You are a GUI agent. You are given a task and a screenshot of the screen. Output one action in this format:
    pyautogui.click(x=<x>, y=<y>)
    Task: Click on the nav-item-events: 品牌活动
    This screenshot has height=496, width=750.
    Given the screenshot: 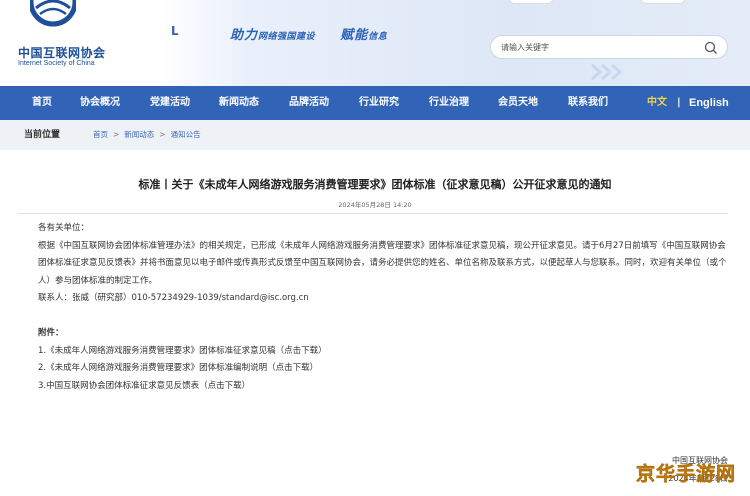 What is the action you would take?
    pyautogui.click(x=309, y=103)
    